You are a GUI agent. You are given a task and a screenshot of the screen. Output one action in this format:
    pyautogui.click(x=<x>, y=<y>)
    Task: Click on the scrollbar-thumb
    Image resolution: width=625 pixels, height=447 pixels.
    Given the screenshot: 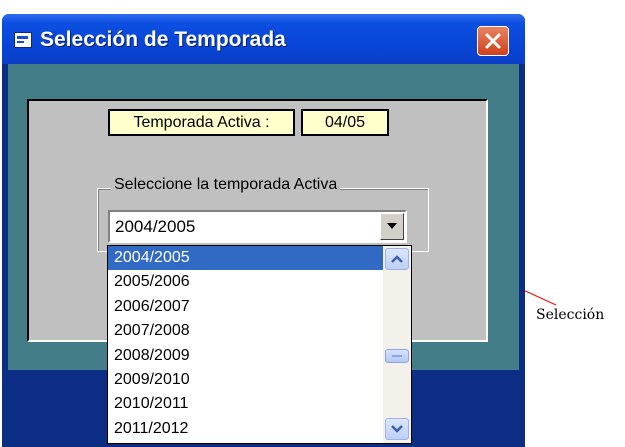 What is the action you would take?
    pyautogui.click(x=397, y=356)
    